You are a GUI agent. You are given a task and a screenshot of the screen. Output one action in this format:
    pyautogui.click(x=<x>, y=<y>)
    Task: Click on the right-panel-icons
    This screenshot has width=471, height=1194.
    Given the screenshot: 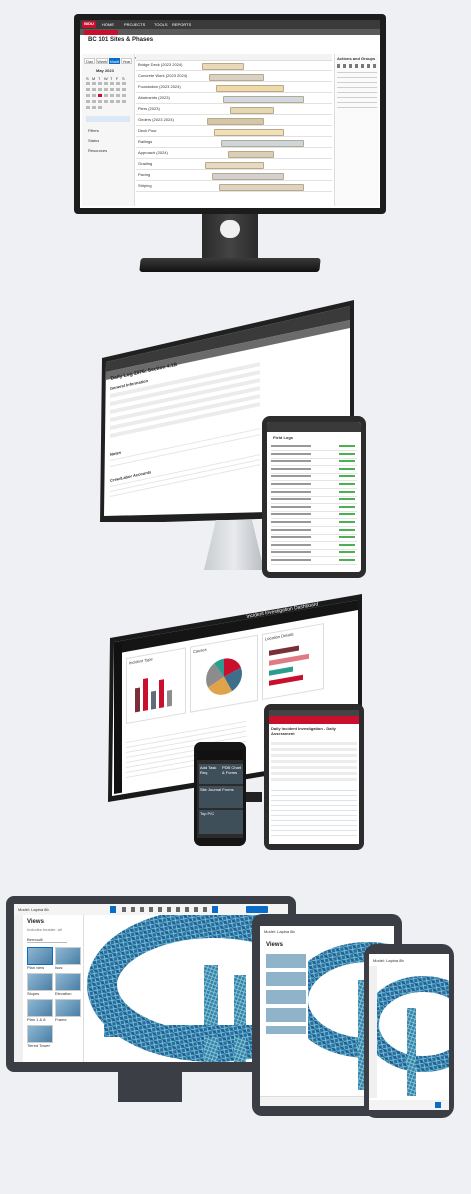 What is the action you would take?
    pyautogui.click(x=357, y=66)
    